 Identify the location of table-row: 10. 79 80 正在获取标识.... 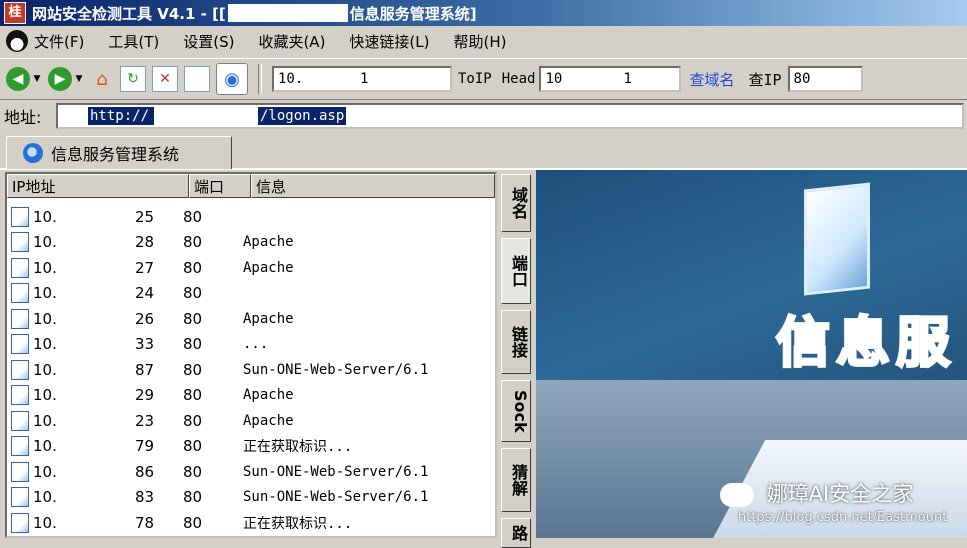
(251, 446).